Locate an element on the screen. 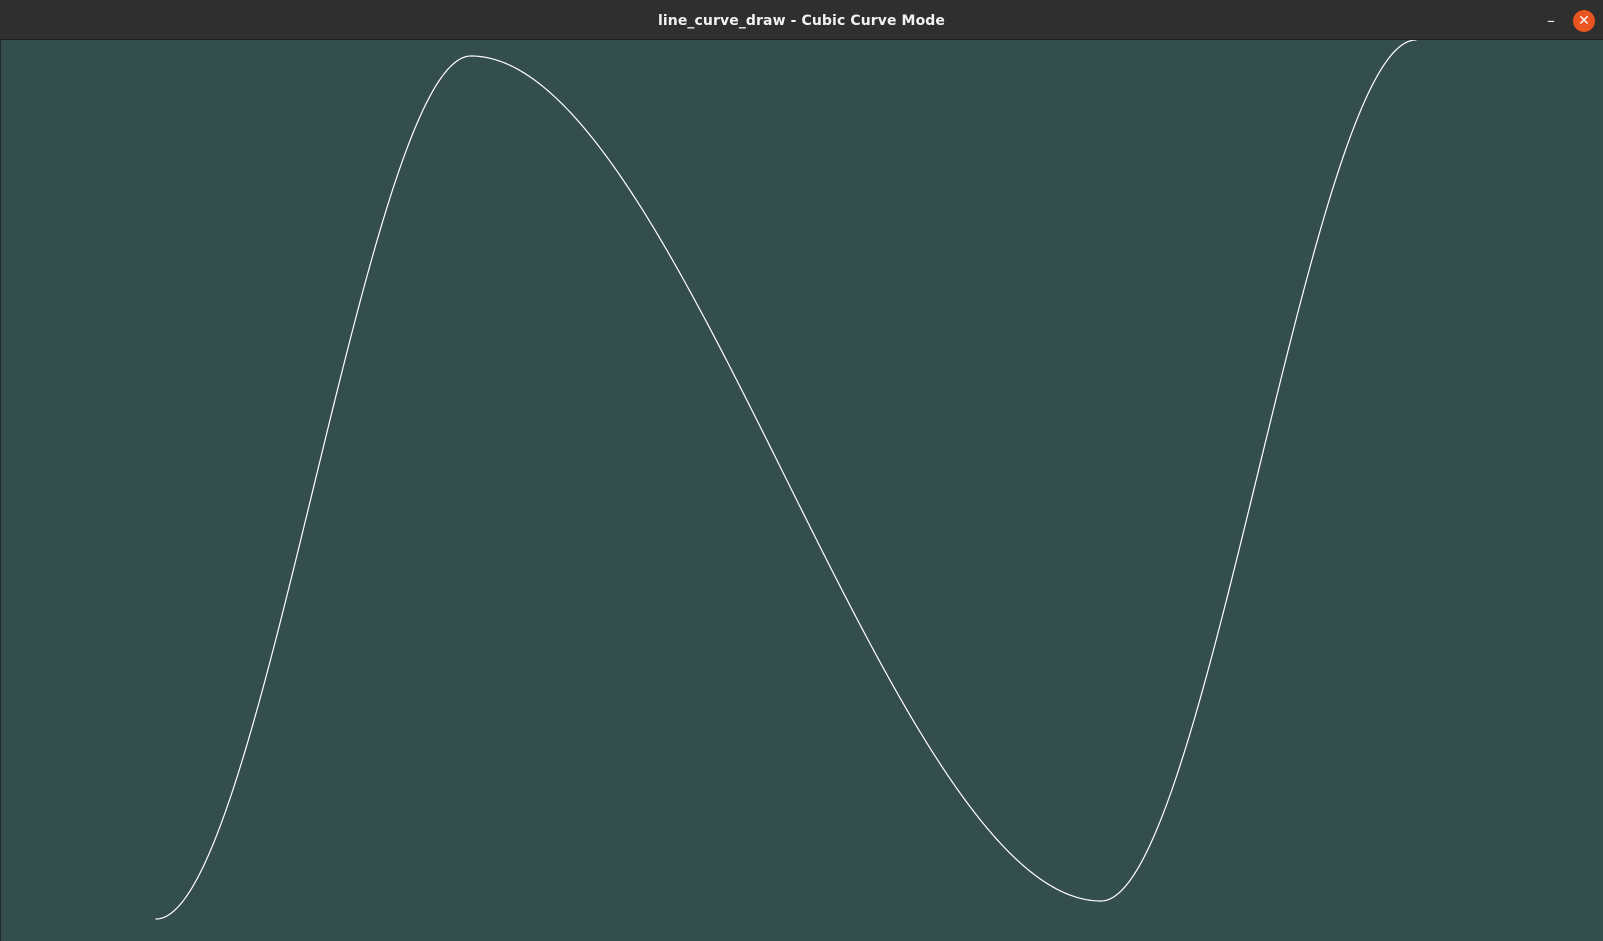 This screenshot has height=941, width=1603. titlebar: line_curve_draw - Cubic Curve Mode – ✕ is located at coordinates (801, 20).